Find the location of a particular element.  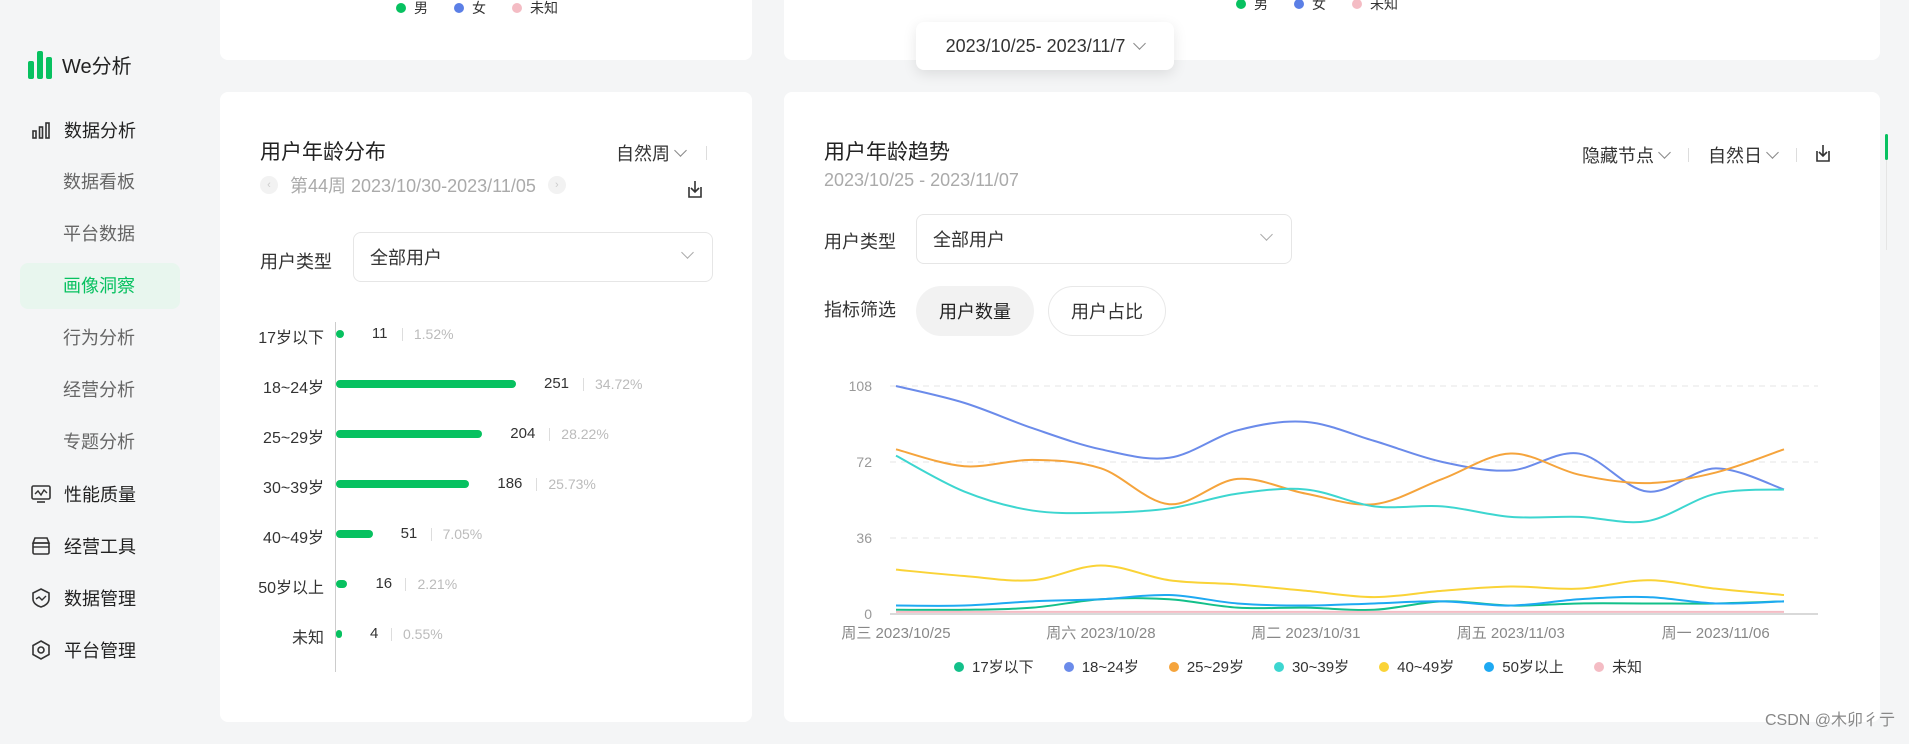

logo: We分析 is located at coordinates (80, 64).